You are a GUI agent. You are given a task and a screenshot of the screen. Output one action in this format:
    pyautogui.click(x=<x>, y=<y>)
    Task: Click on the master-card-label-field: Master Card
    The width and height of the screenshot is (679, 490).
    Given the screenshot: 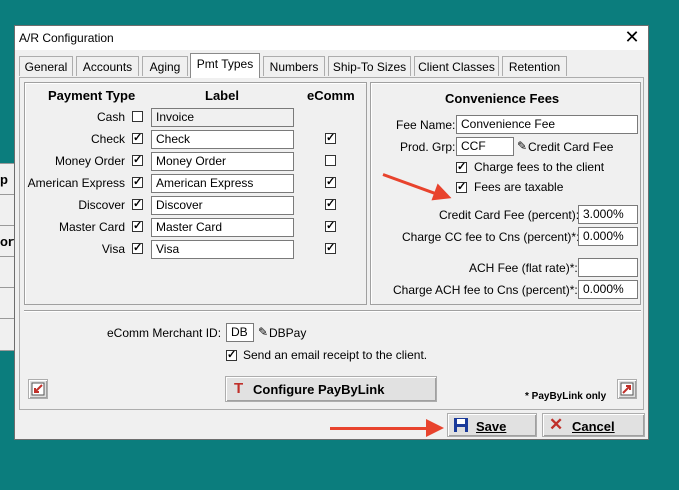 What is the action you would take?
    pyautogui.click(x=222, y=227)
    